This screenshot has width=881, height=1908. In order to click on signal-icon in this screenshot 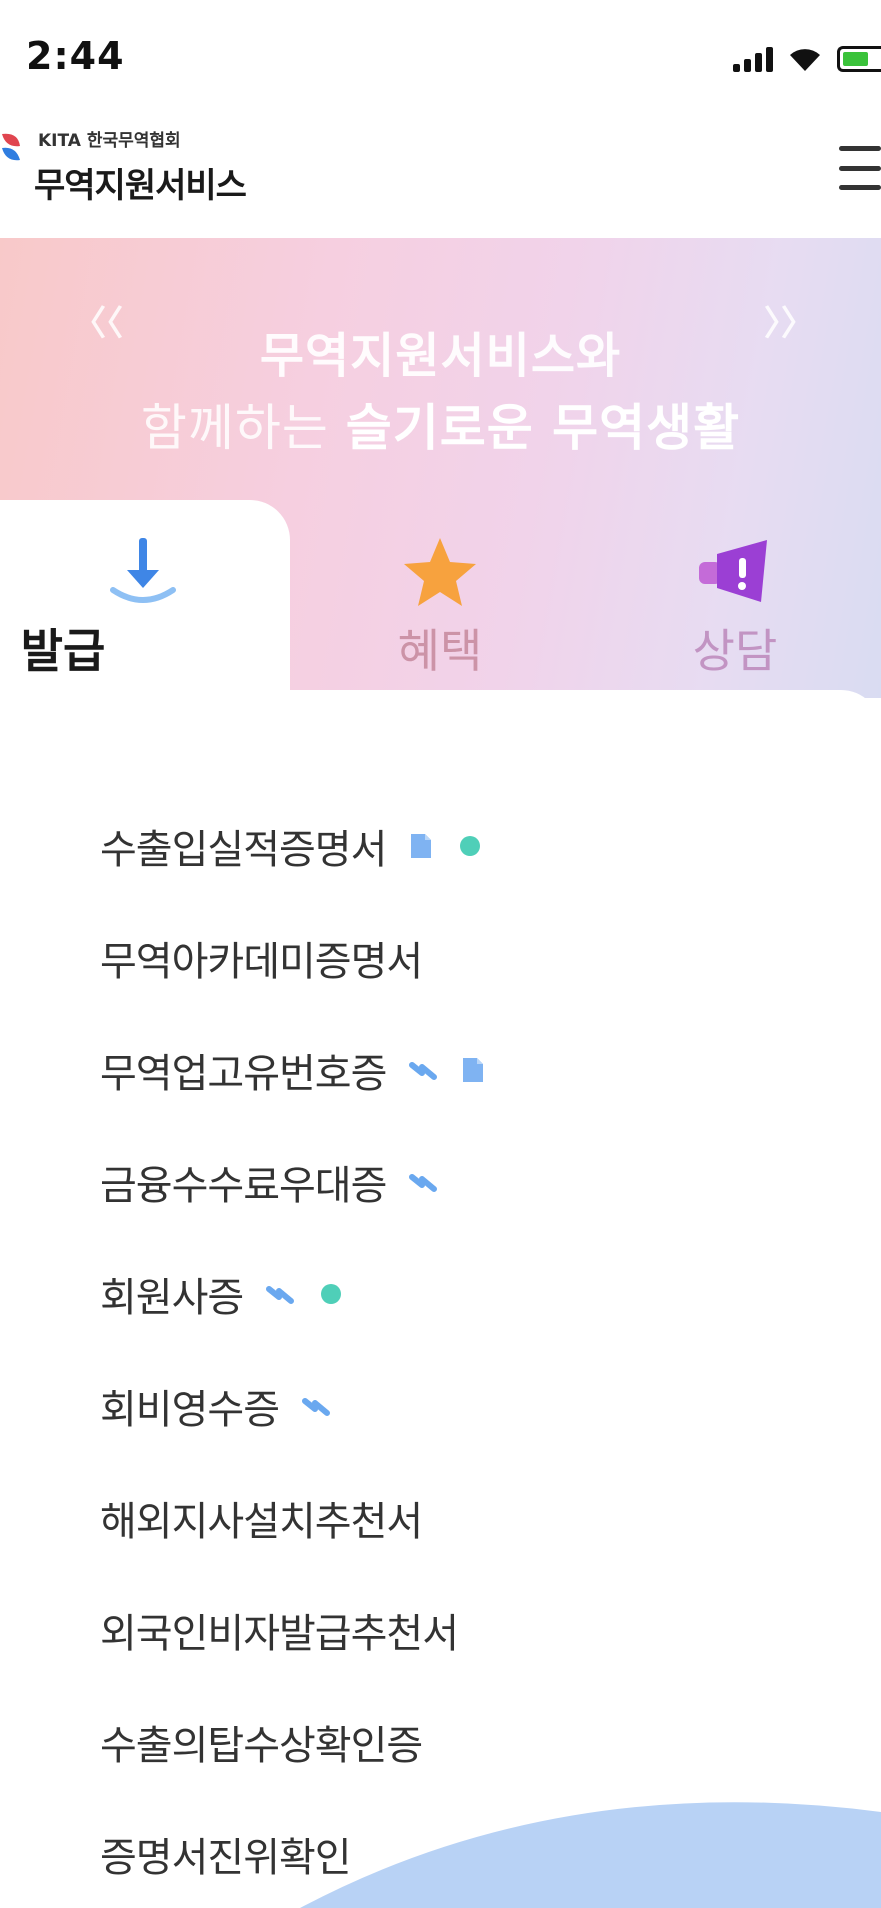, I will do `click(753, 59)`.